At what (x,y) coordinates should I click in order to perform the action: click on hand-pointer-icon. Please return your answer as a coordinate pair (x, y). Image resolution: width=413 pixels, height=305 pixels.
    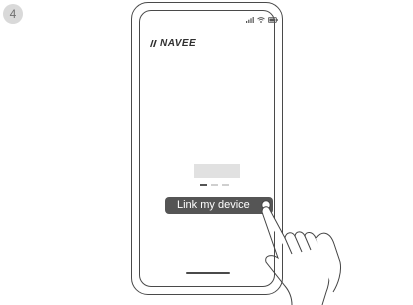
    Looking at the image, I should click on (301, 252).